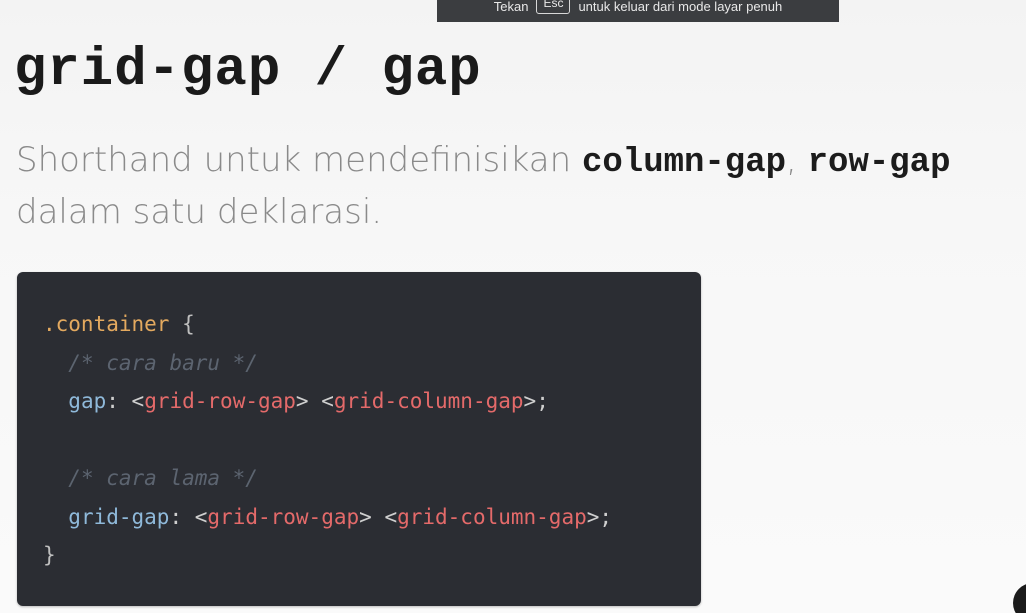 This screenshot has height=613, width=1026. What do you see at coordinates (372, 555) in the screenshot?
I see `code-line-7: }` at bounding box center [372, 555].